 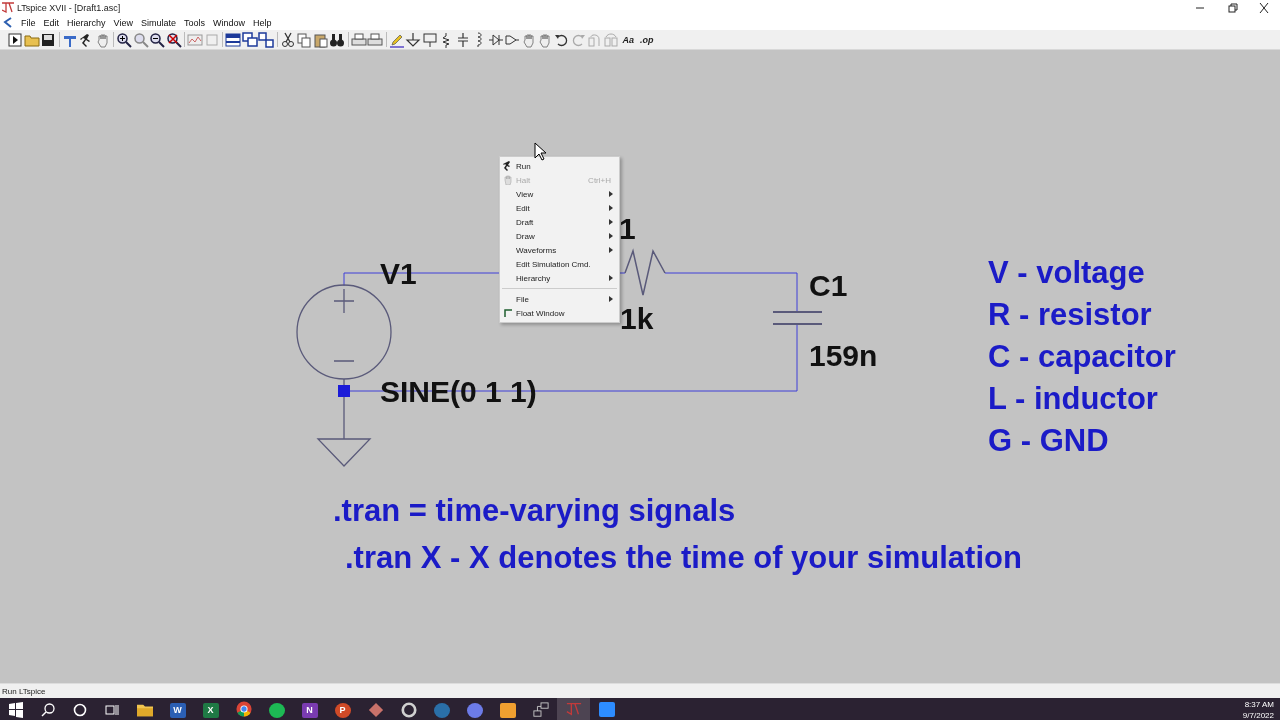 I want to click on chart-icon, so click(x=195, y=39).